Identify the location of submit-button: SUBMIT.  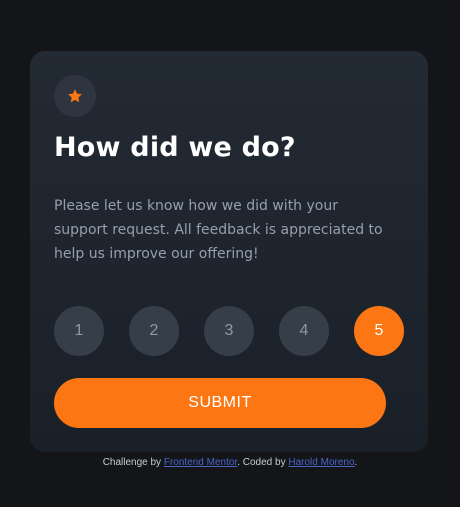
(220, 403).